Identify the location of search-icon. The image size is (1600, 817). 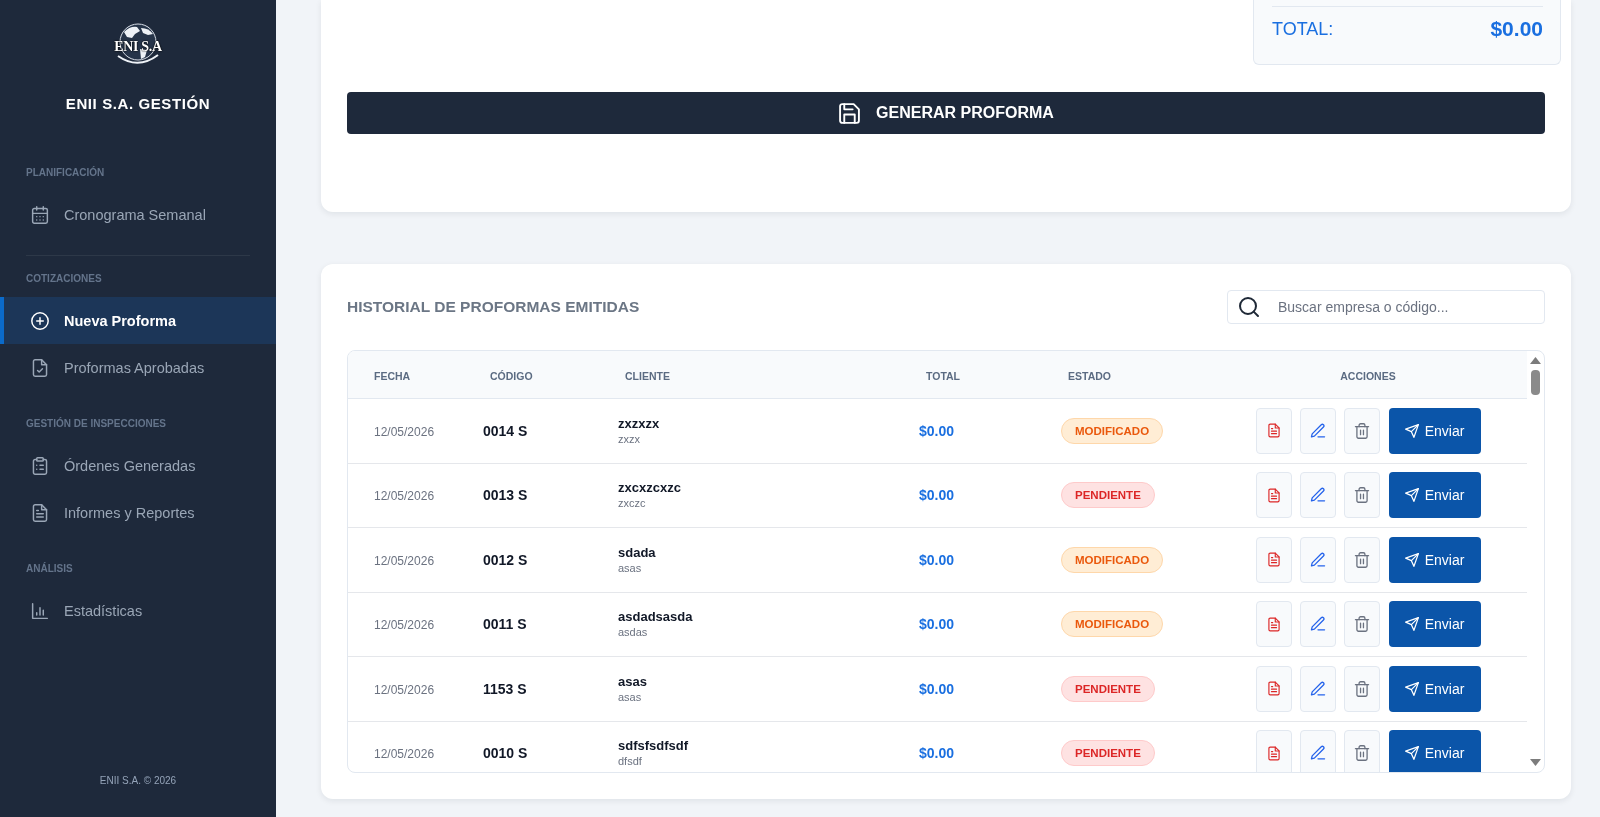
(1249, 307).